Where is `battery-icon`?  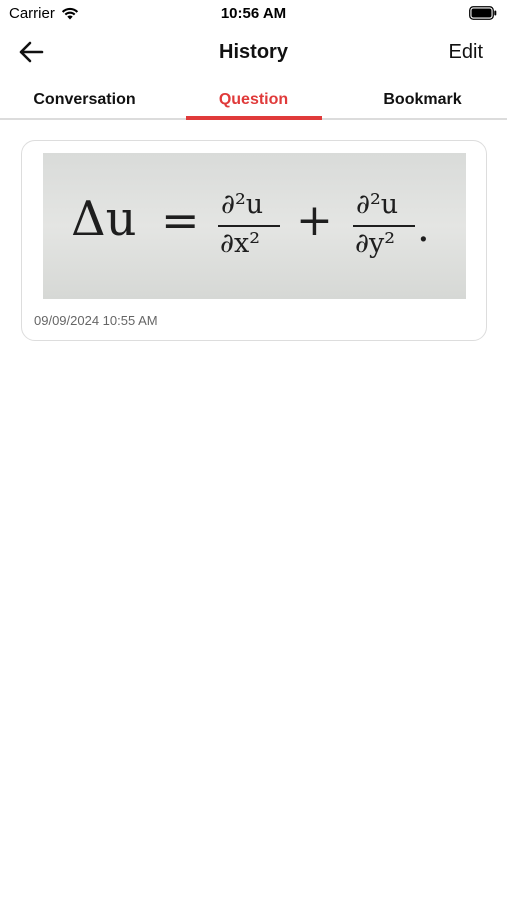 battery-icon is located at coordinates (483, 13).